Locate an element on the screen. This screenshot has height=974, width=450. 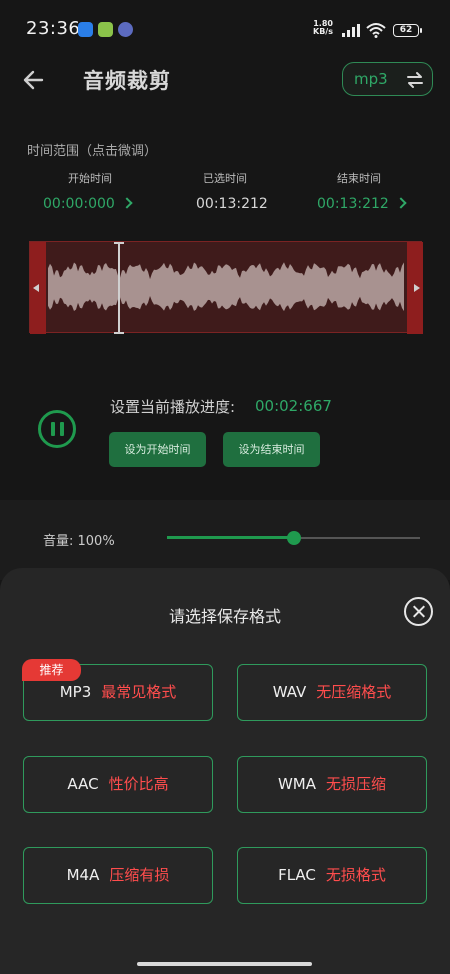
close-icon is located at coordinates (418, 611).